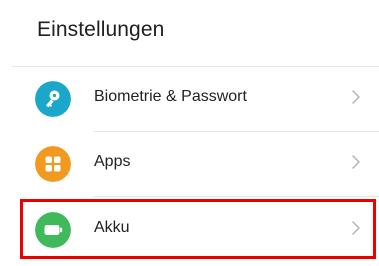  Describe the element at coordinates (101, 29) in the screenshot. I see `page-title: Einstellungen` at that location.